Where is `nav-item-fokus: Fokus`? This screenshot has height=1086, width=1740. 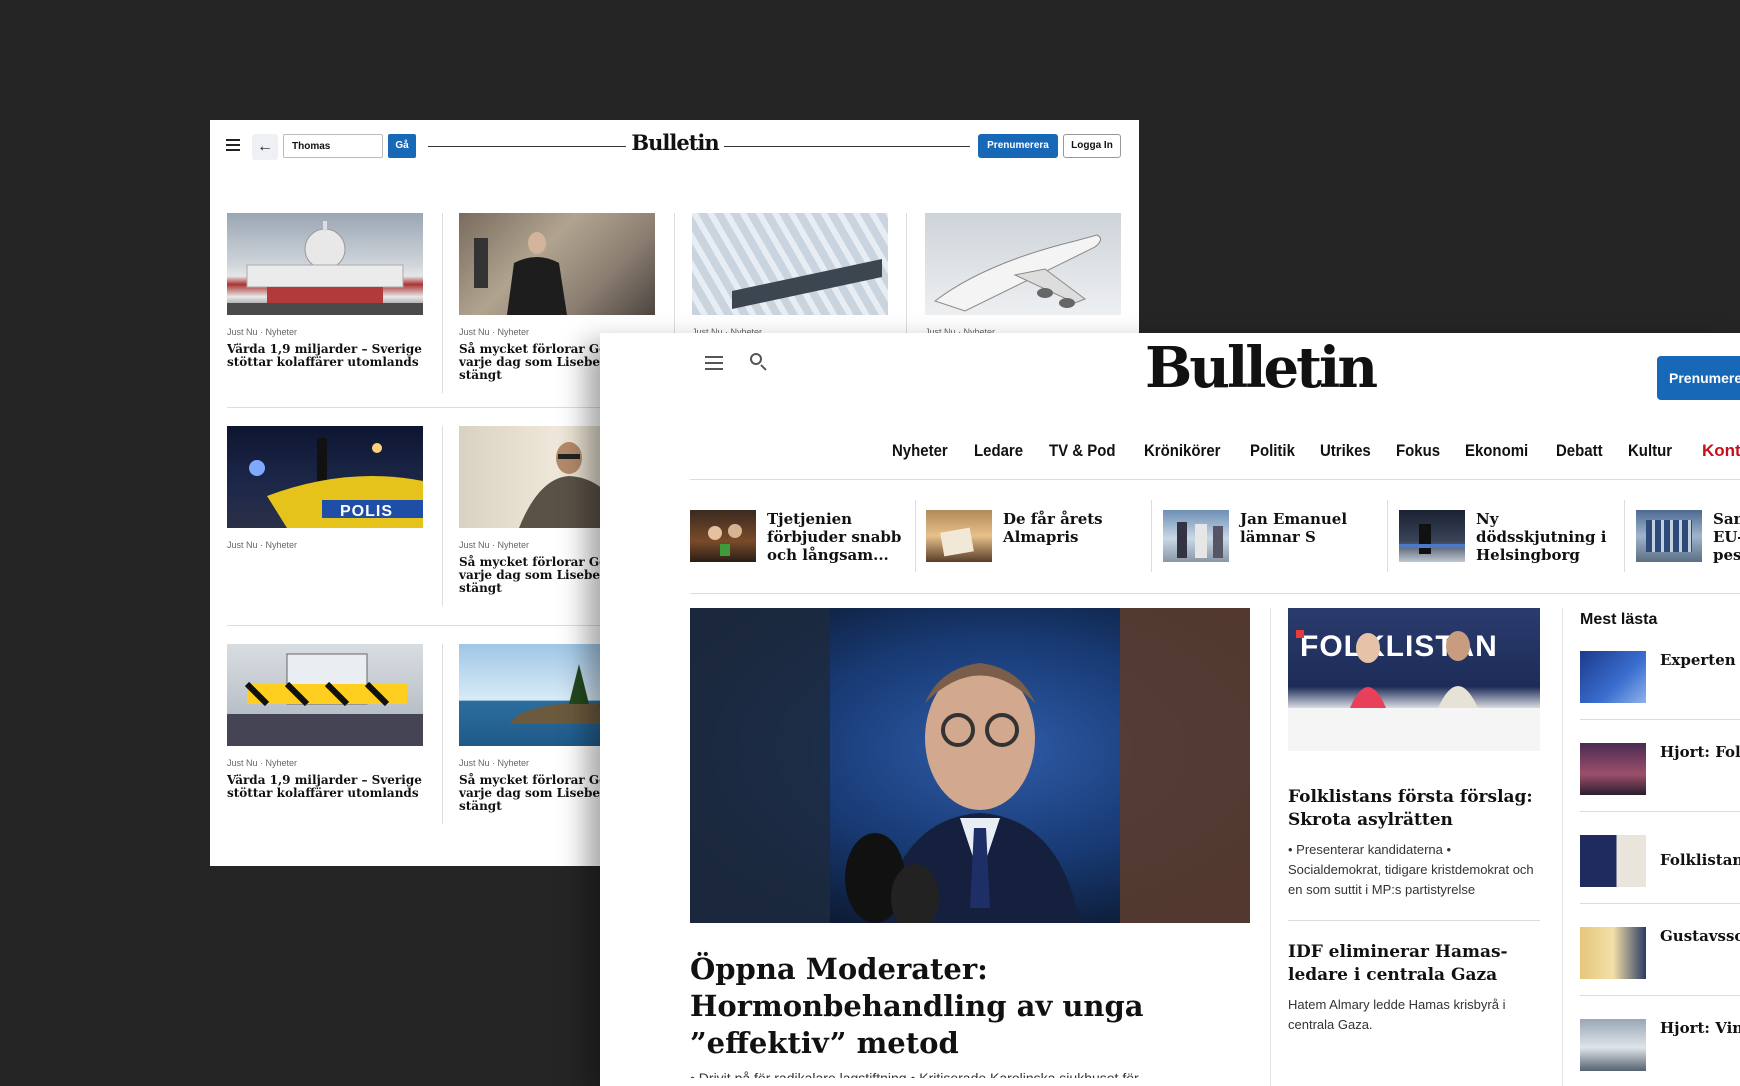 nav-item-fokus: Fokus is located at coordinates (1418, 451).